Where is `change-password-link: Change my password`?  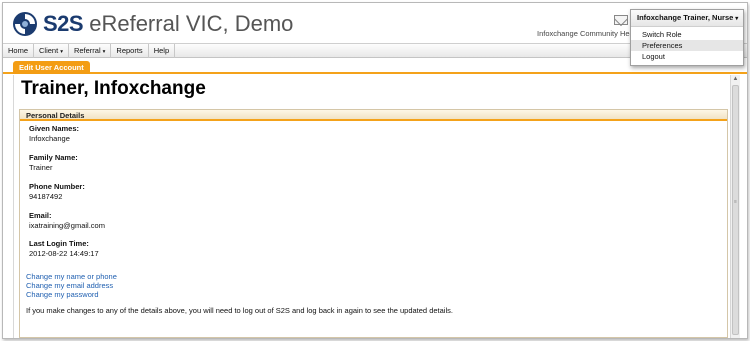 change-password-link: Change my password is located at coordinates (62, 294).